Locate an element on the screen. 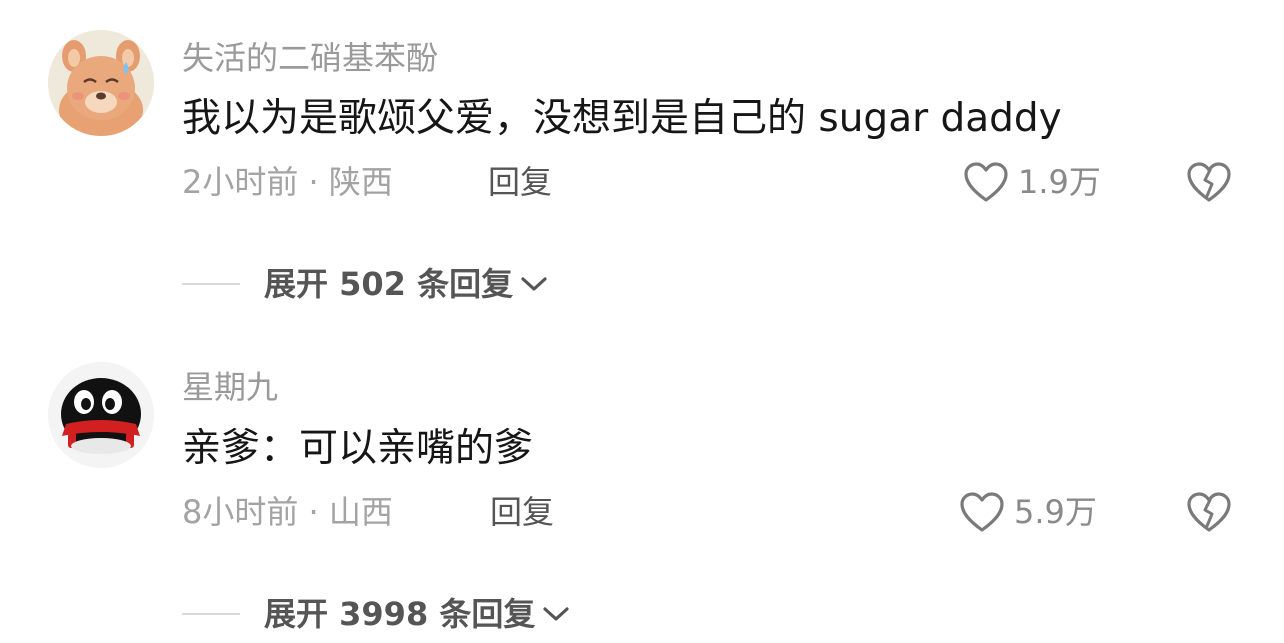  comment-text: 我以为是歌颂父爱，没想到是自己的 sugar daddy is located at coordinates (622, 118).